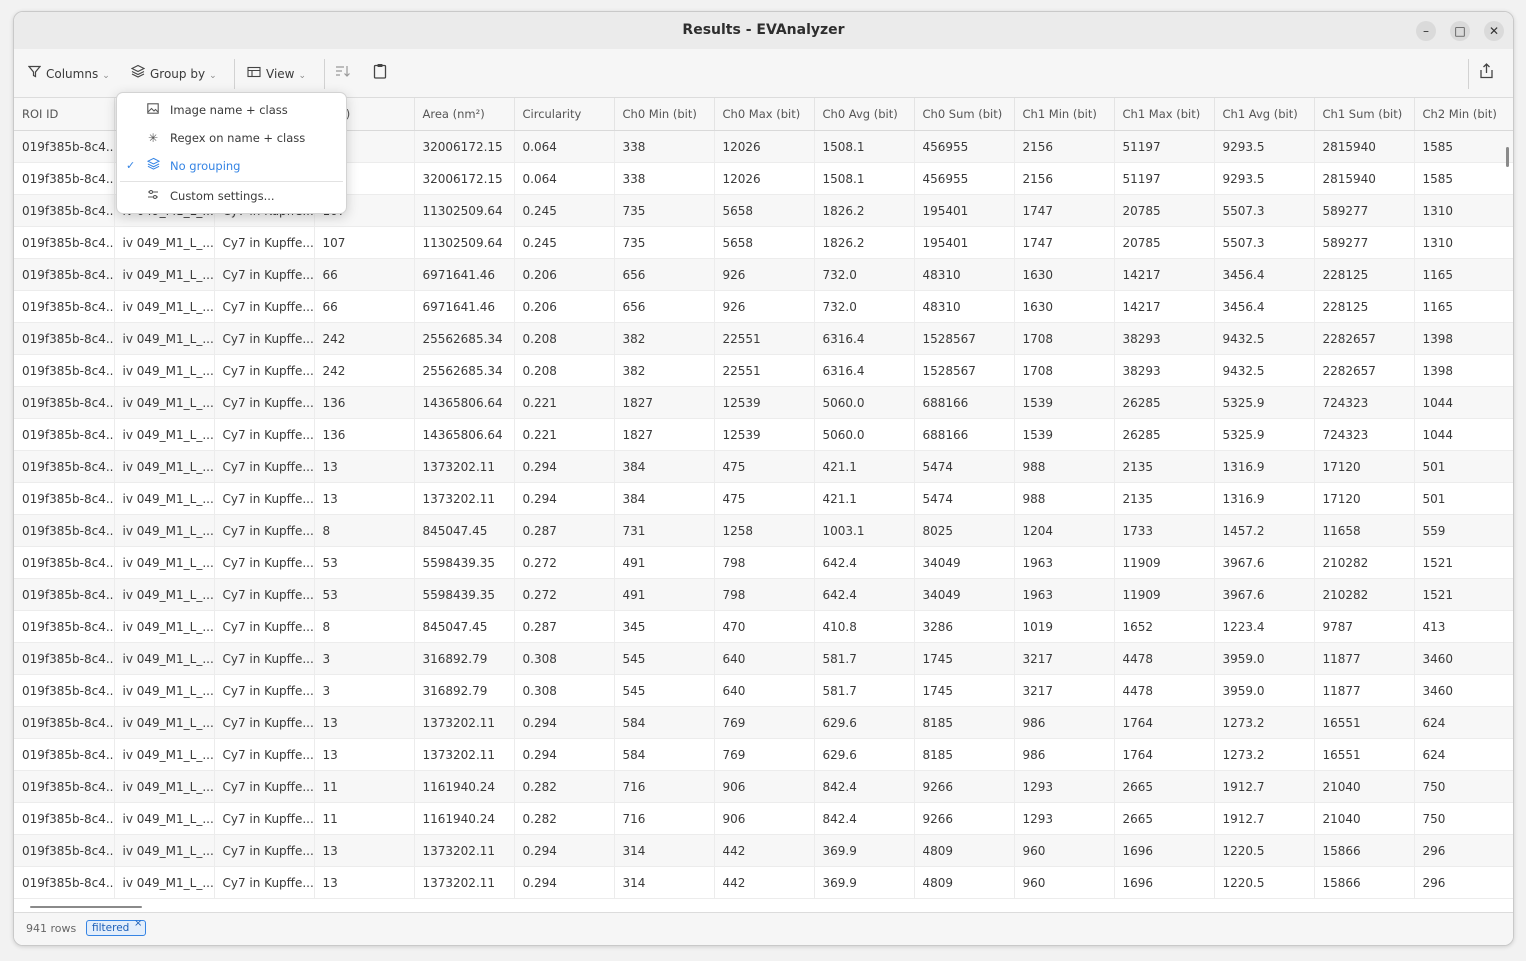 The height and width of the screenshot is (961, 1526). Describe the element at coordinates (364, 434) in the screenshot. I see `table-cell: 136` at that location.